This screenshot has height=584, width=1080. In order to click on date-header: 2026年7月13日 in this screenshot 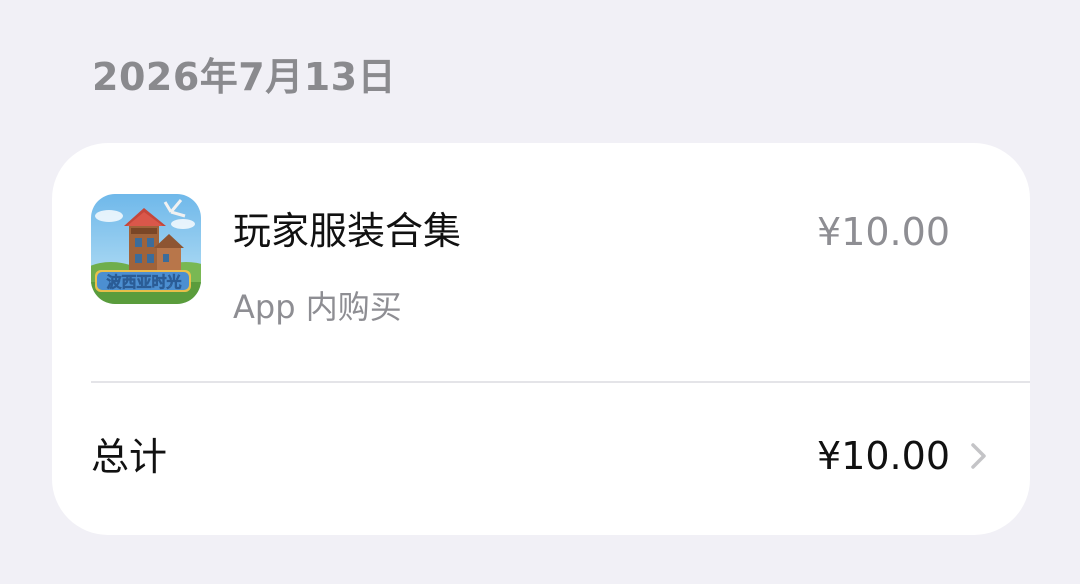, I will do `click(244, 77)`.